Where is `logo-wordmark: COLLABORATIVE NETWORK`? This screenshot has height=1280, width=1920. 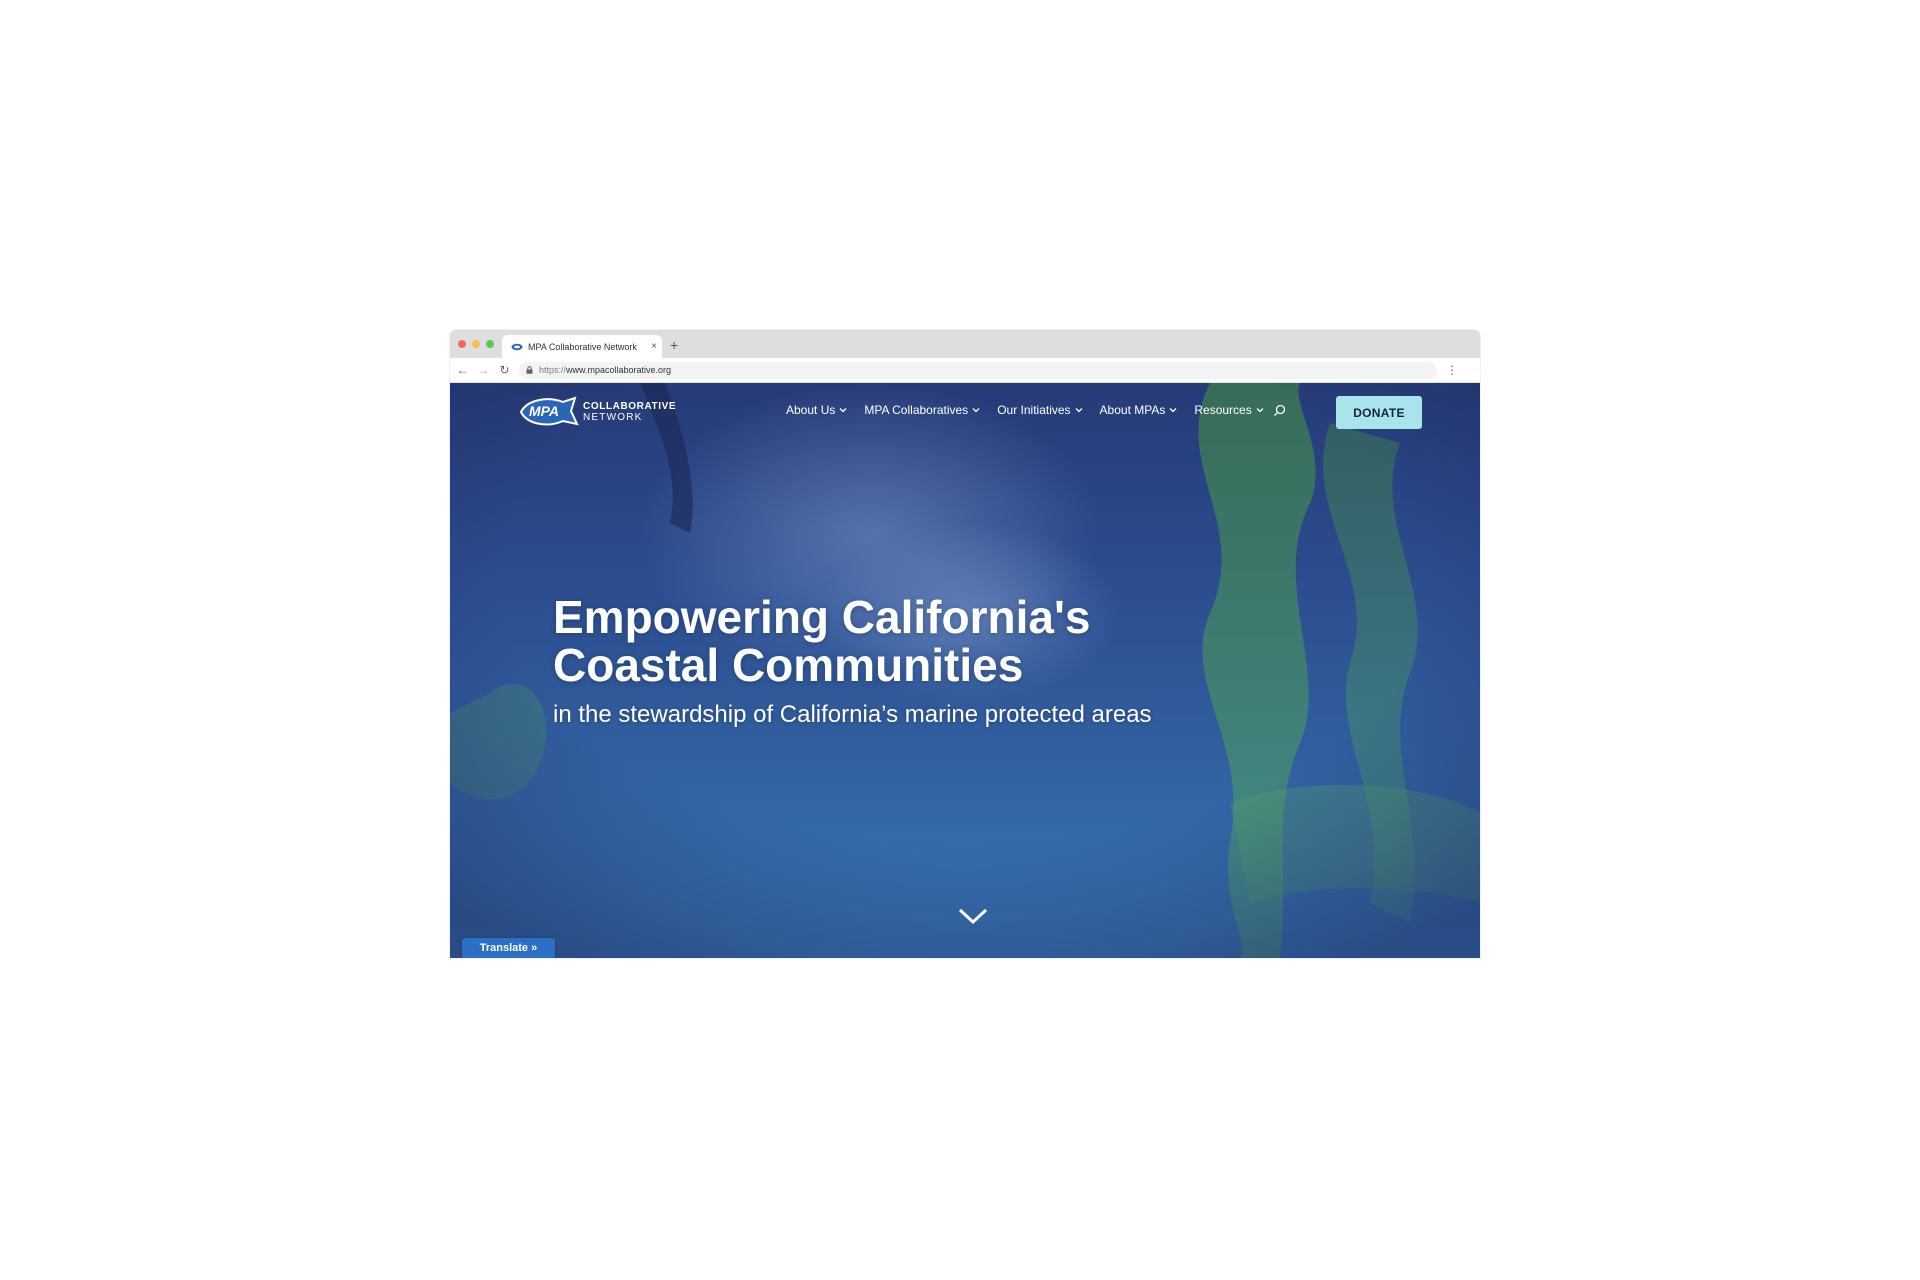
logo-wordmark: COLLABORATIVE NETWORK is located at coordinates (629, 412).